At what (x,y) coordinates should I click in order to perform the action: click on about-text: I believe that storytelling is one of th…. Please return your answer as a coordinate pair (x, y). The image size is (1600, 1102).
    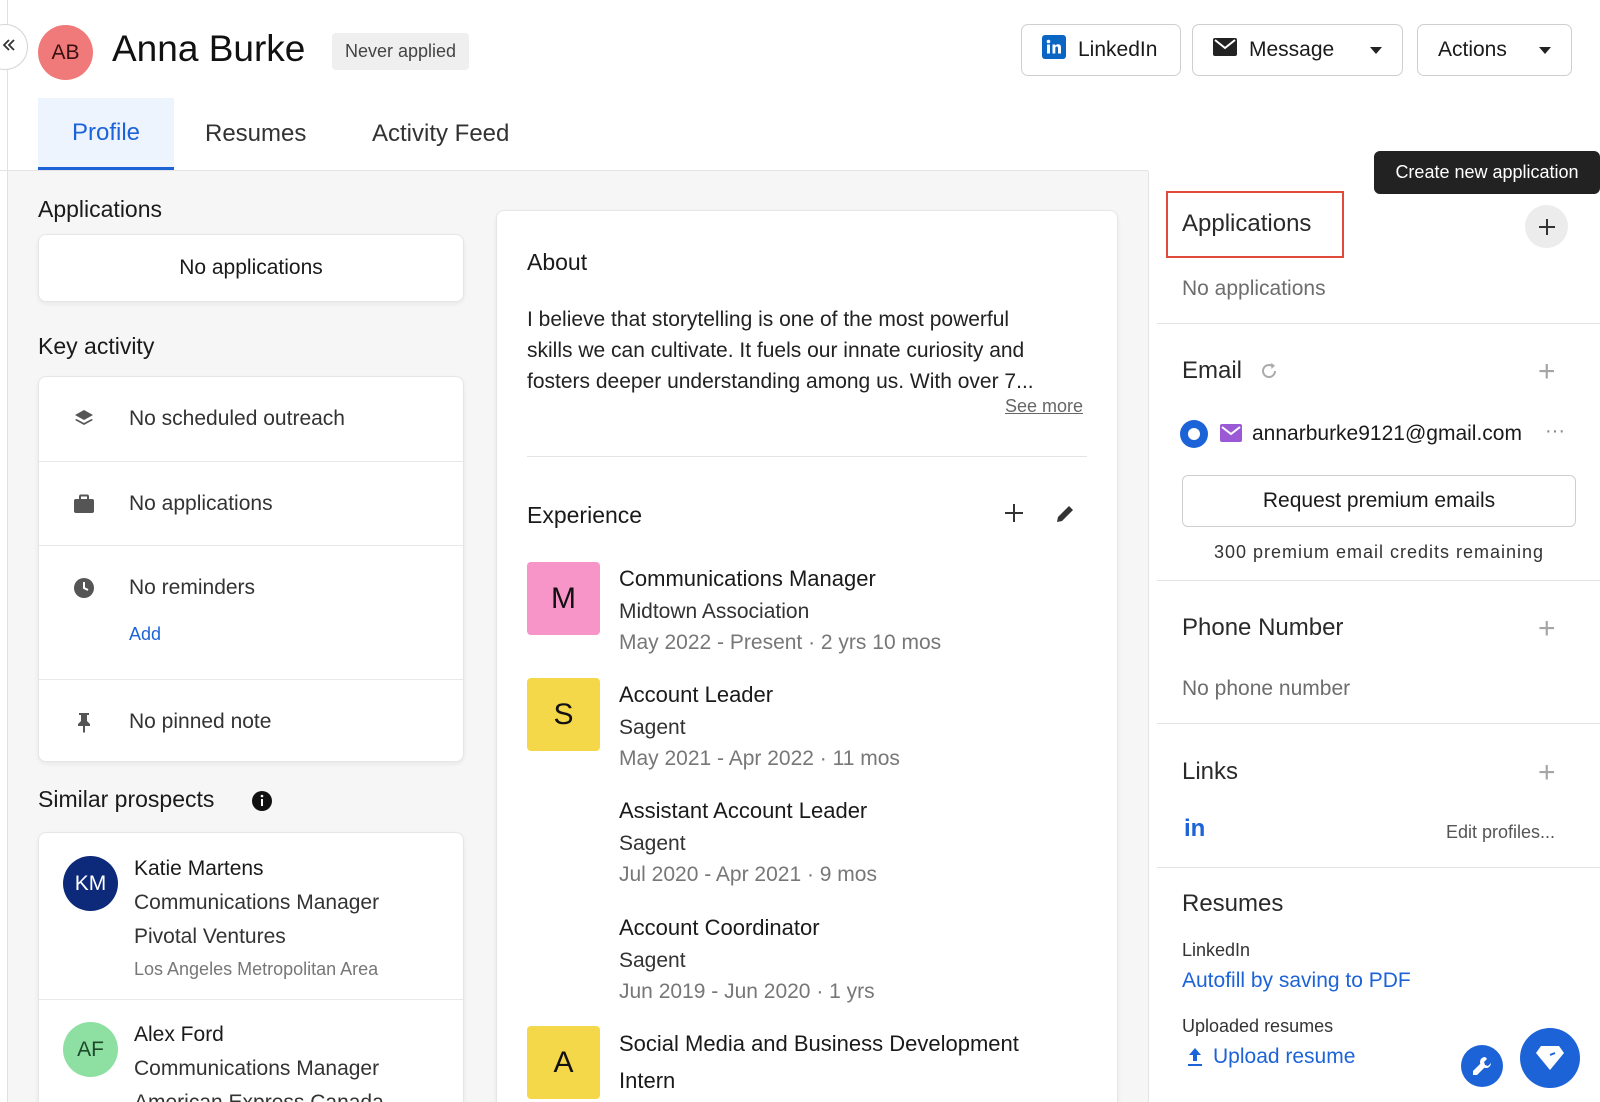
    Looking at the image, I should click on (812, 350).